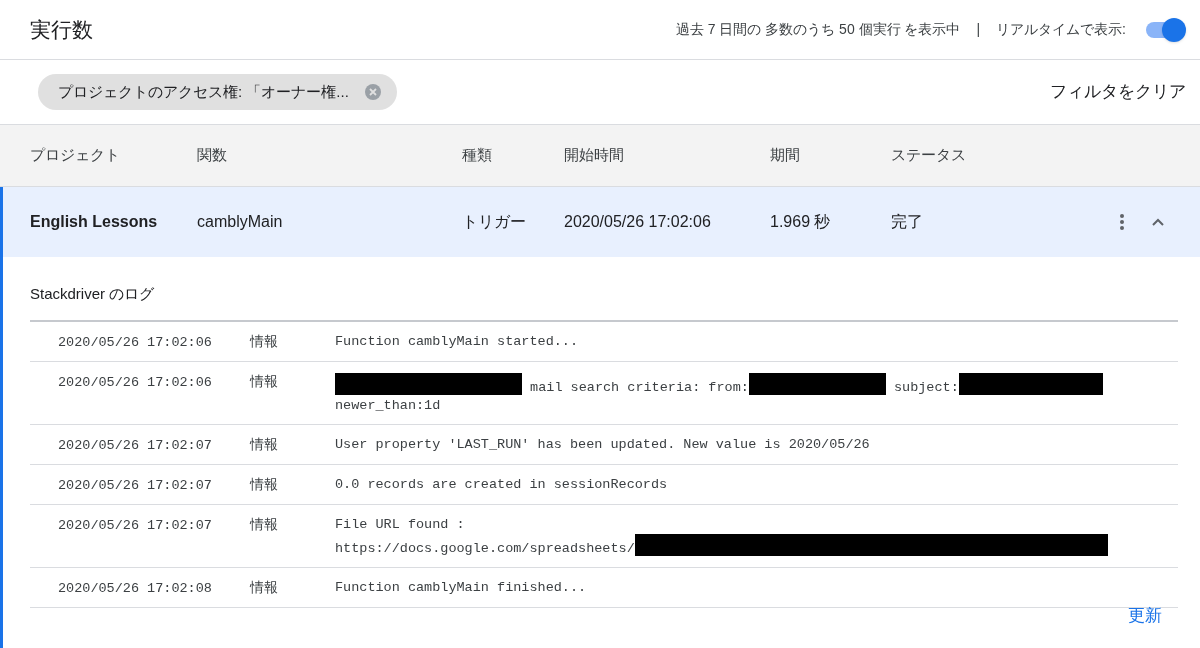 The height and width of the screenshot is (648, 1200). Describe the element at coordinates (785, 155) in the screenshot. I see `column-header: 期間` at that location.